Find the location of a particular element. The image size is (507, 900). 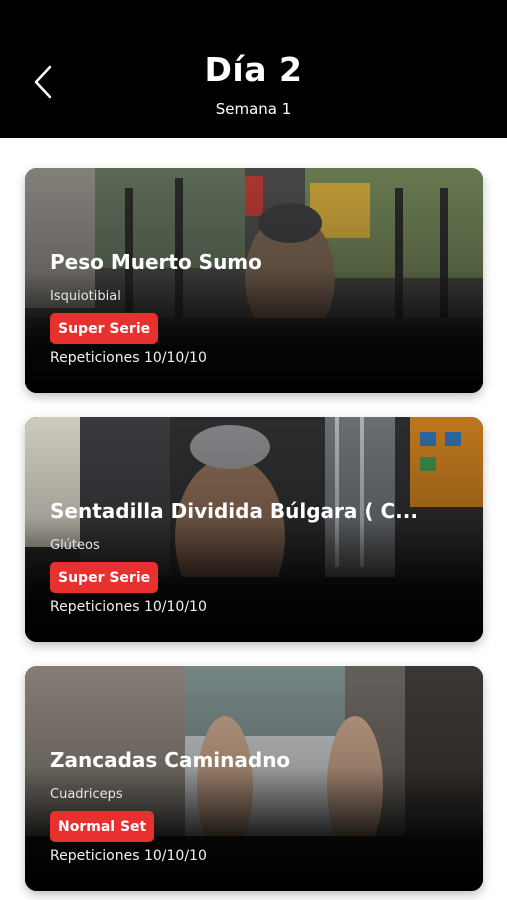

page-title: Día 2 is located at coordinates (253, 69).